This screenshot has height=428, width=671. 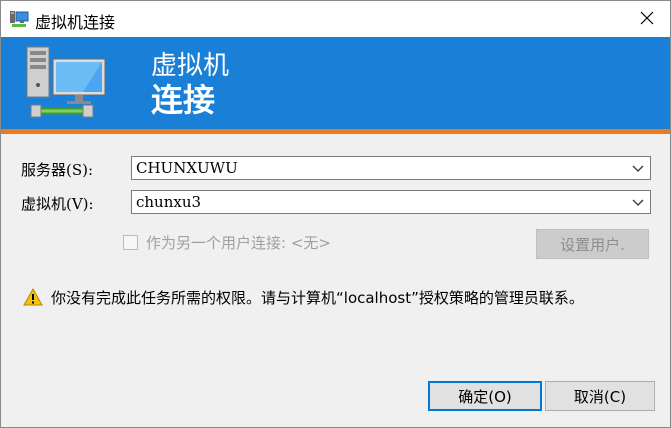 I want to click on close-button, so click(x=647, y=18).